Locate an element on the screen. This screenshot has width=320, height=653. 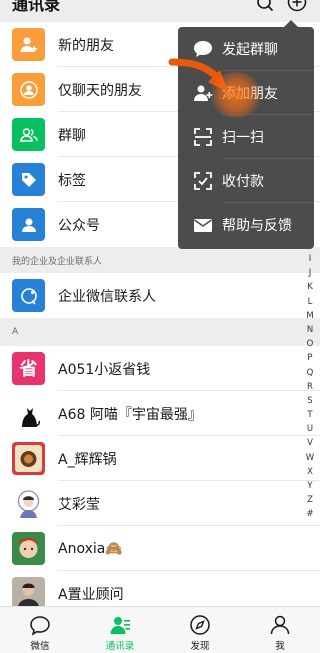
chat-icon is located at coordinates (40, 626).